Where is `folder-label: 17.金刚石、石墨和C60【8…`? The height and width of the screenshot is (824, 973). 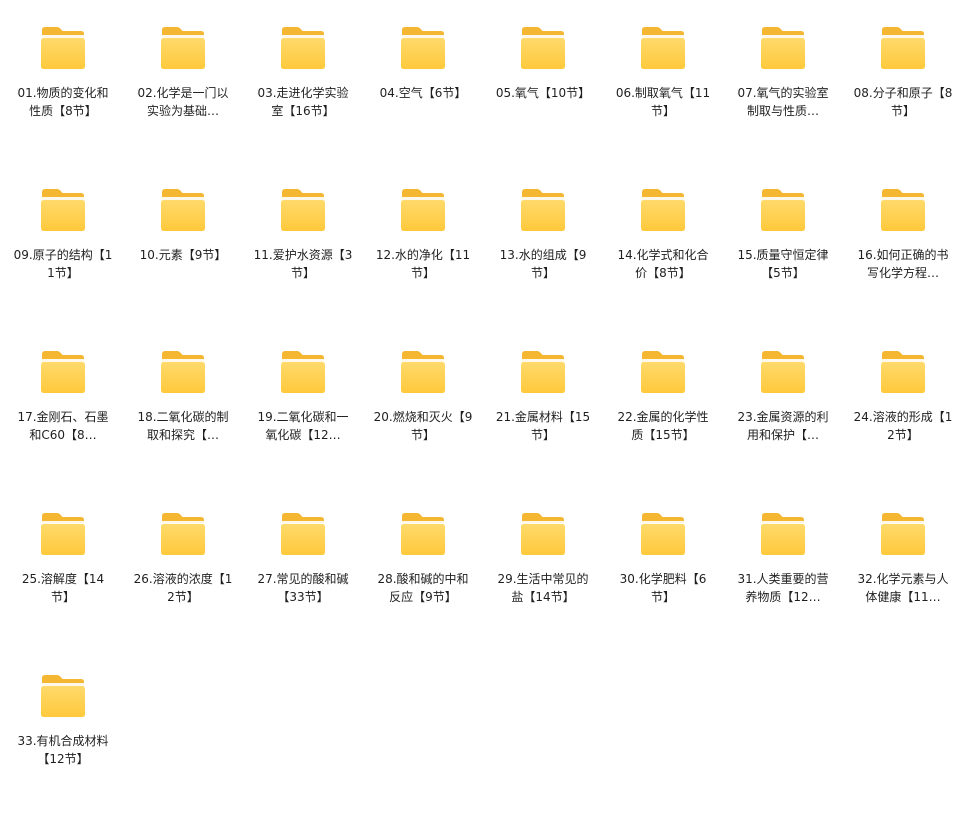 folder-label: 17.金刚石、石墨和C60【8… is located at coordinates (63, 426).